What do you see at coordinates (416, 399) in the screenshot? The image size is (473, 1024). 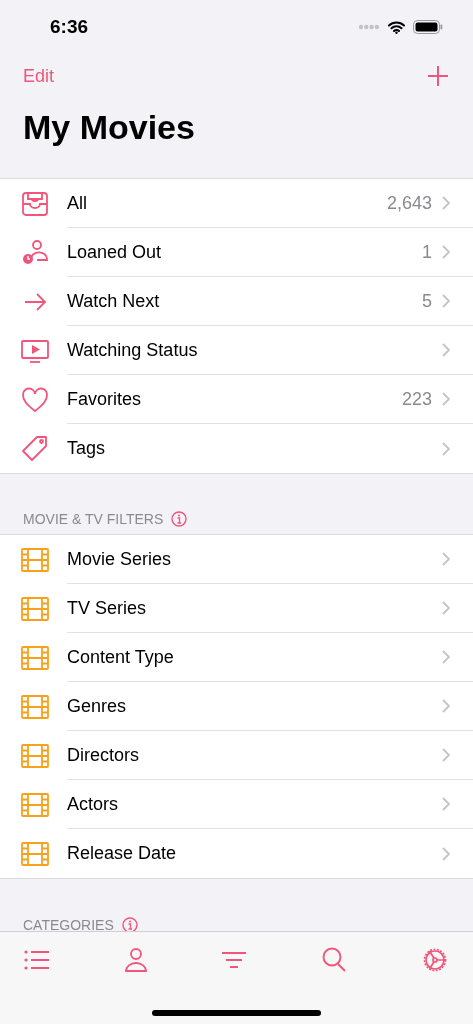 I see `item-count: 223` at bounding box center [416, 399].